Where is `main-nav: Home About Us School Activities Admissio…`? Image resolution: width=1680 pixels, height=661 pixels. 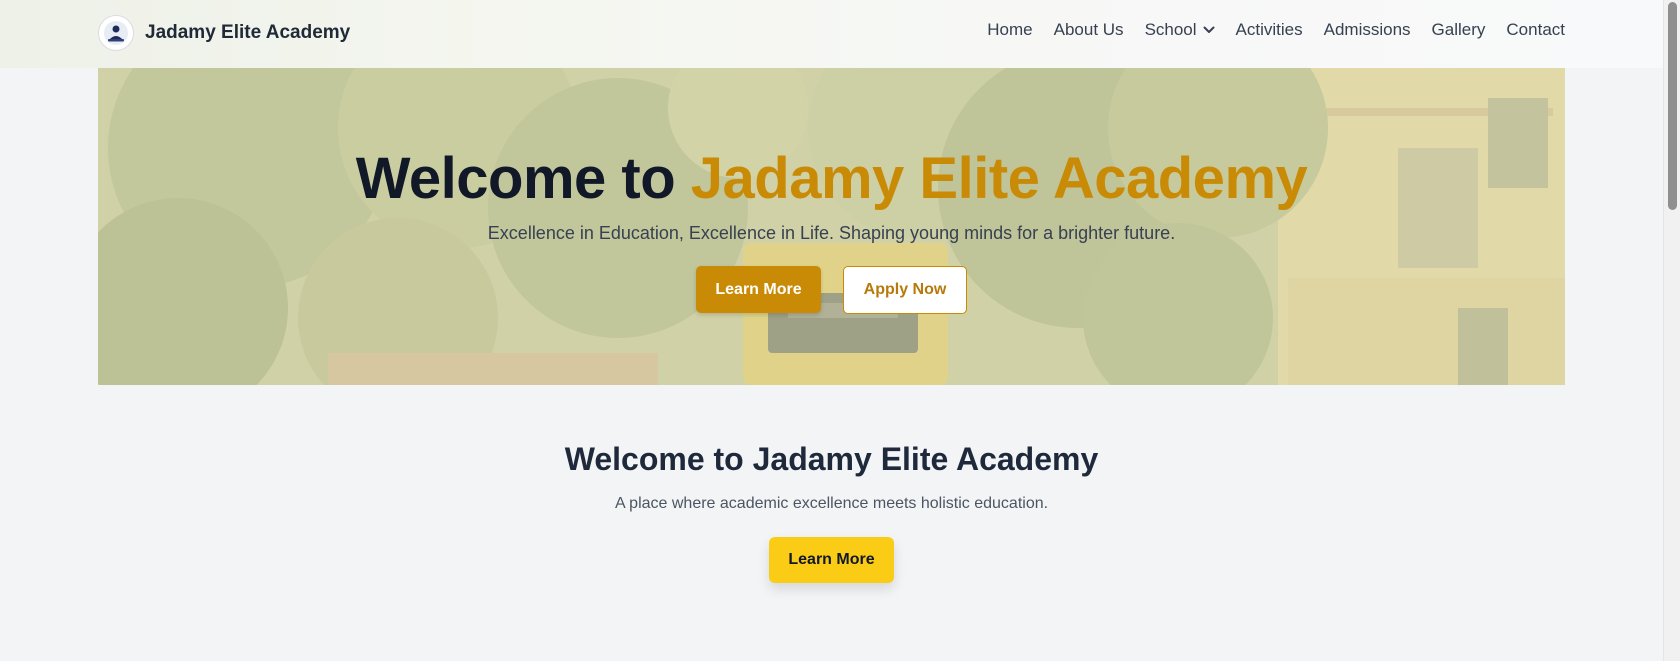
main-nav: Home About Us School Activities Admissio… is located at coordinates (1265, 30).